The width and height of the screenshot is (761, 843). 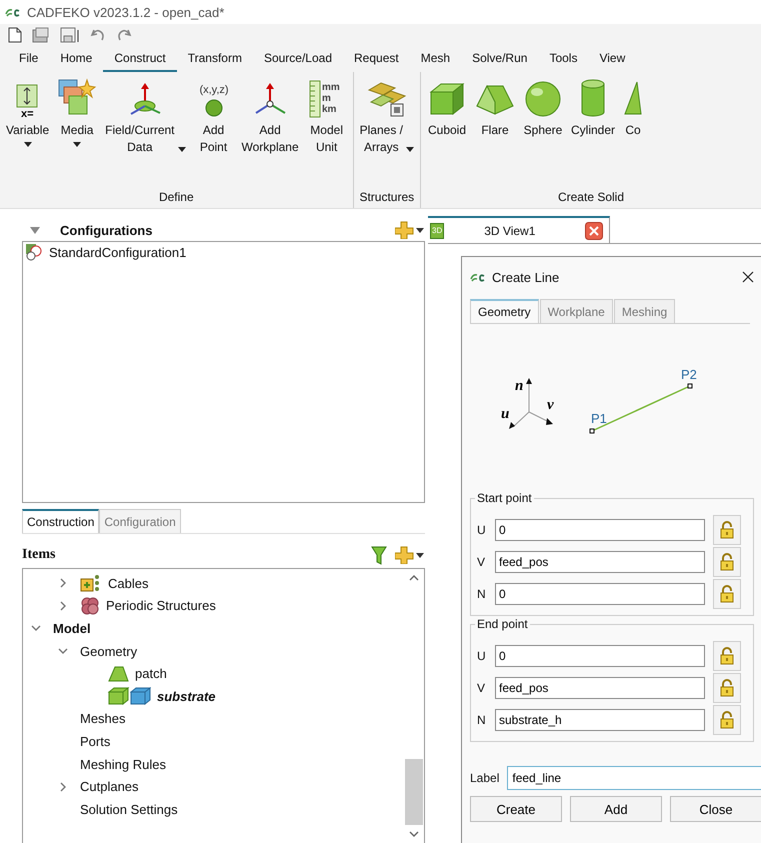 I want to click on undo-icon, so click(x=98, y=35).